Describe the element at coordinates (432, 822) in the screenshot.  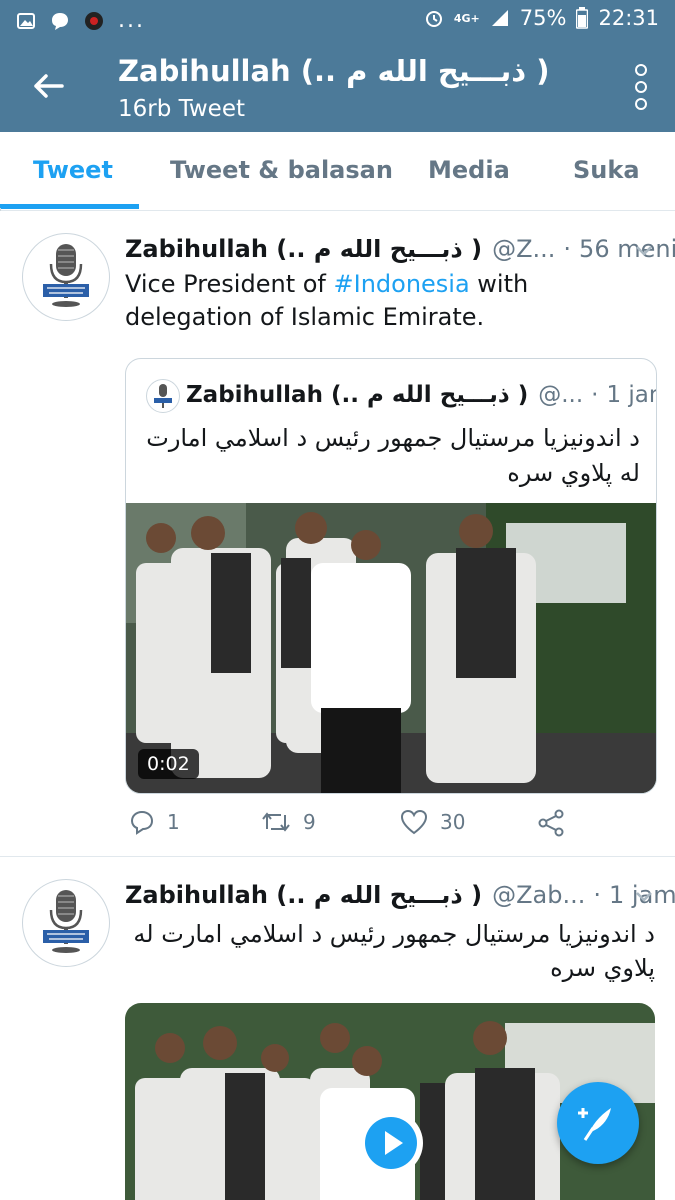
I see `like-button: 30` at that location.